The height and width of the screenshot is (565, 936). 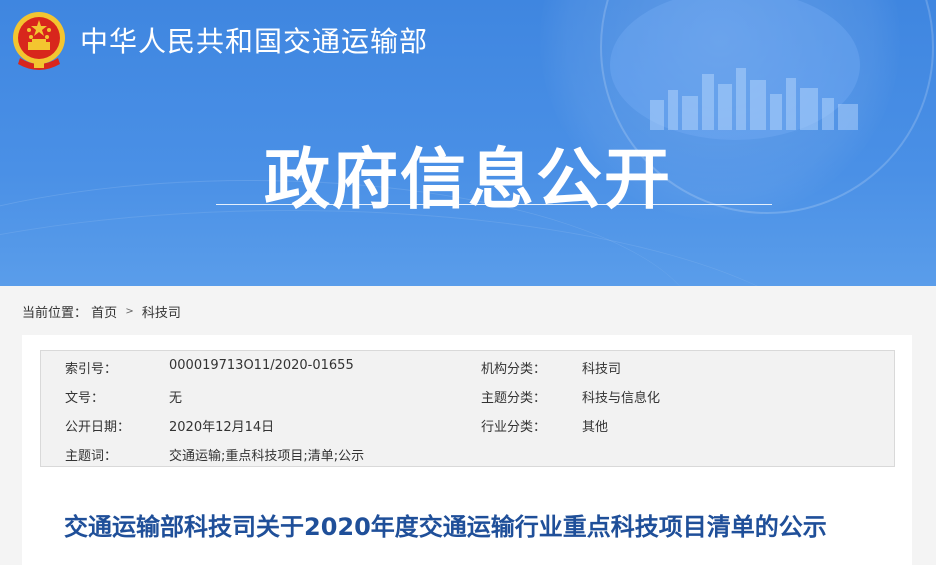 I want to click on ministry-name: 中华人民共和国交通运输部, so click(x=254, y=40).